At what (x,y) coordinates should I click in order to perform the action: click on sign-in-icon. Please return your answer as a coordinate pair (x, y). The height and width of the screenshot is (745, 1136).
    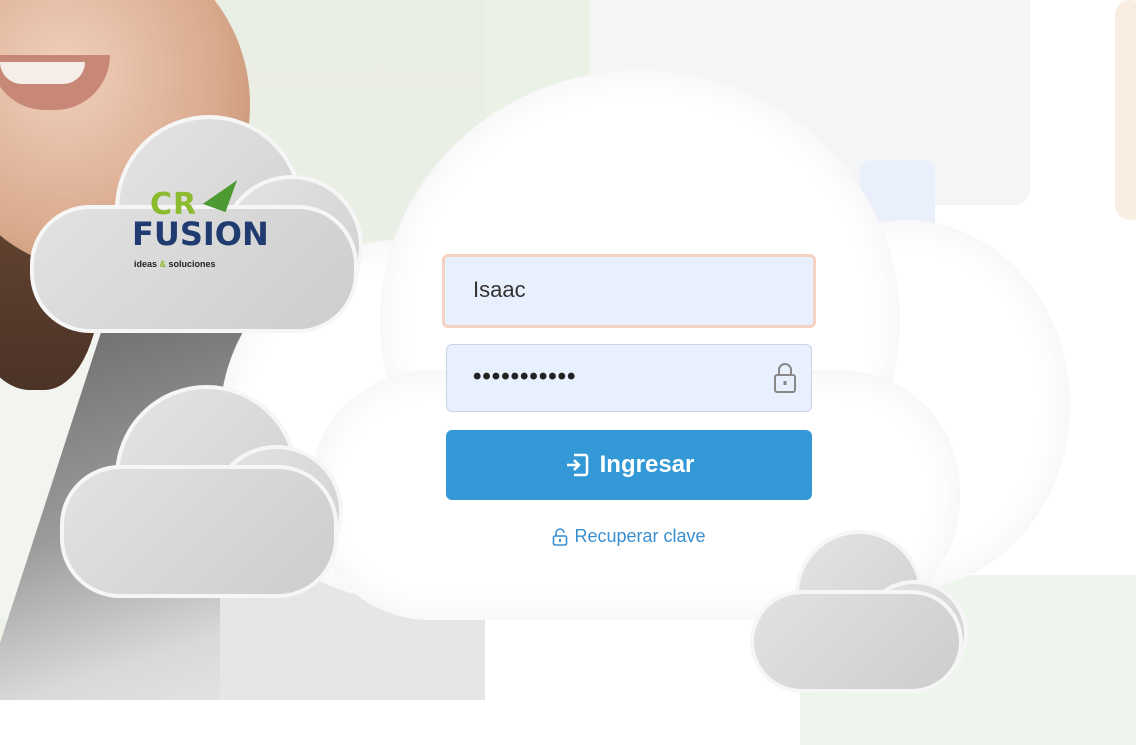
    Looking at the image, I should click on (577, 465).